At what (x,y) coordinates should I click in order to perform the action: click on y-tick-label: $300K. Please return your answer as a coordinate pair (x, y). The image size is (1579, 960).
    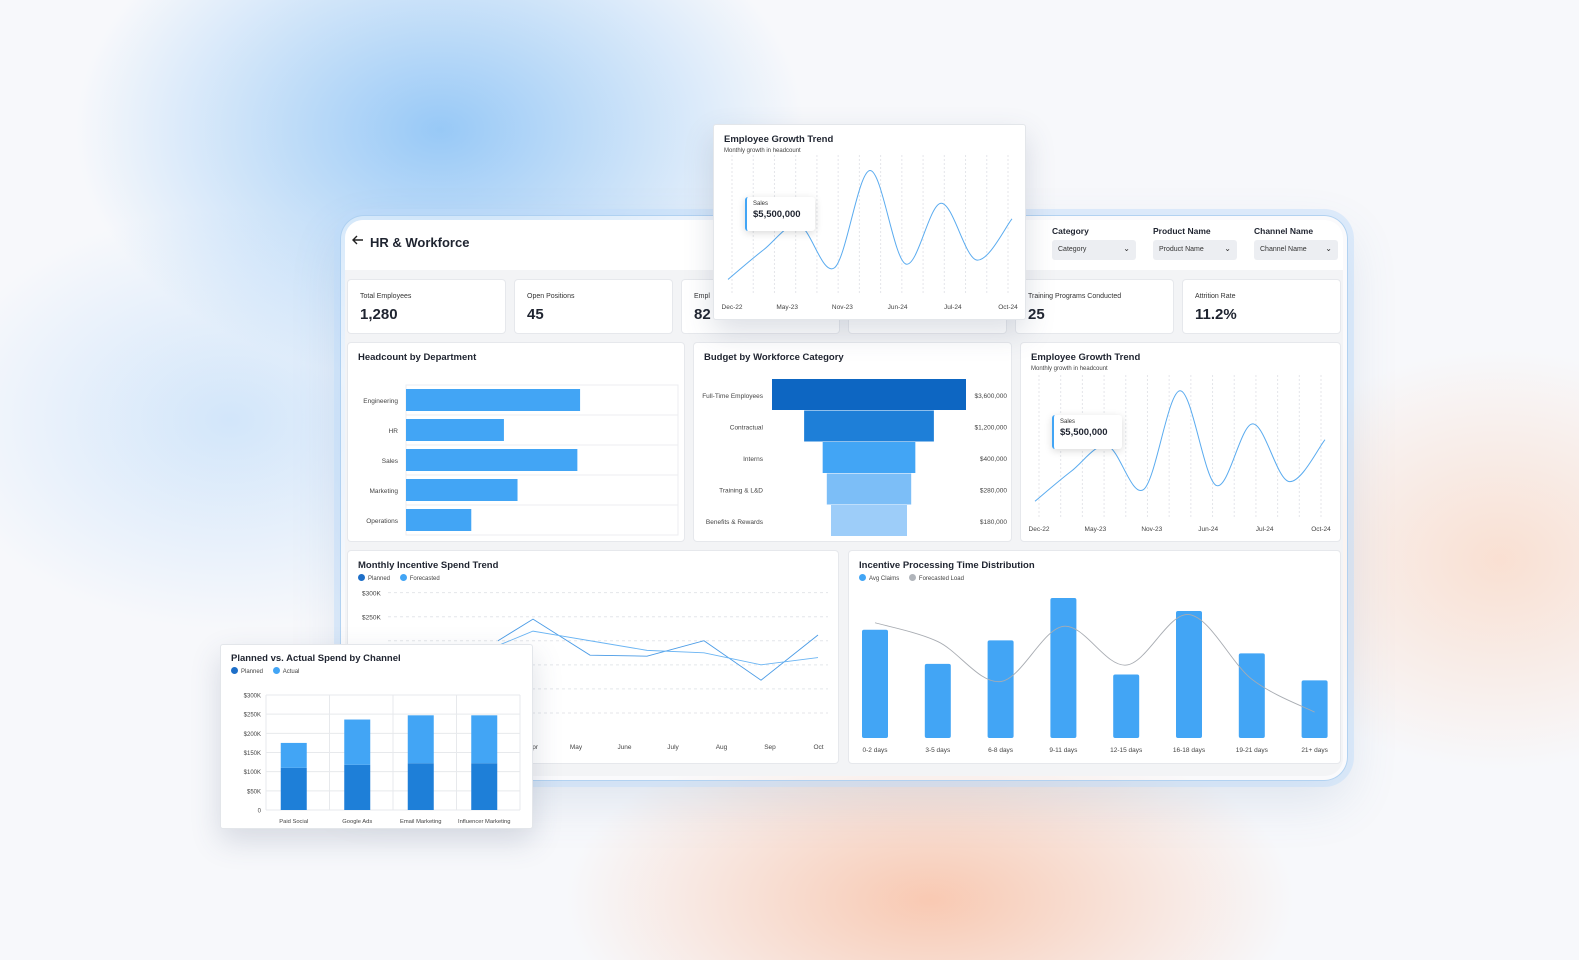
    Looking at the image, I should click on (252, 697).